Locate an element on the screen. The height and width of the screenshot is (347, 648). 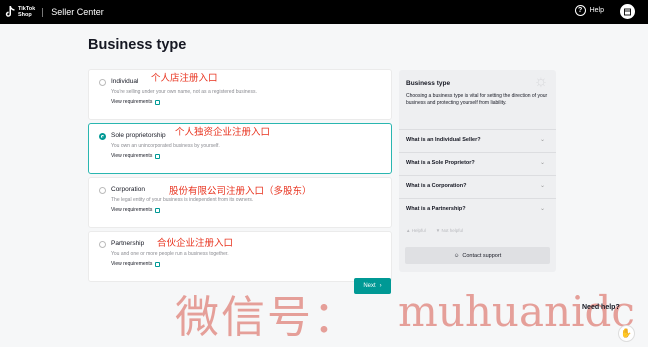
page-title: Business type is located at coordinates (137, 45).